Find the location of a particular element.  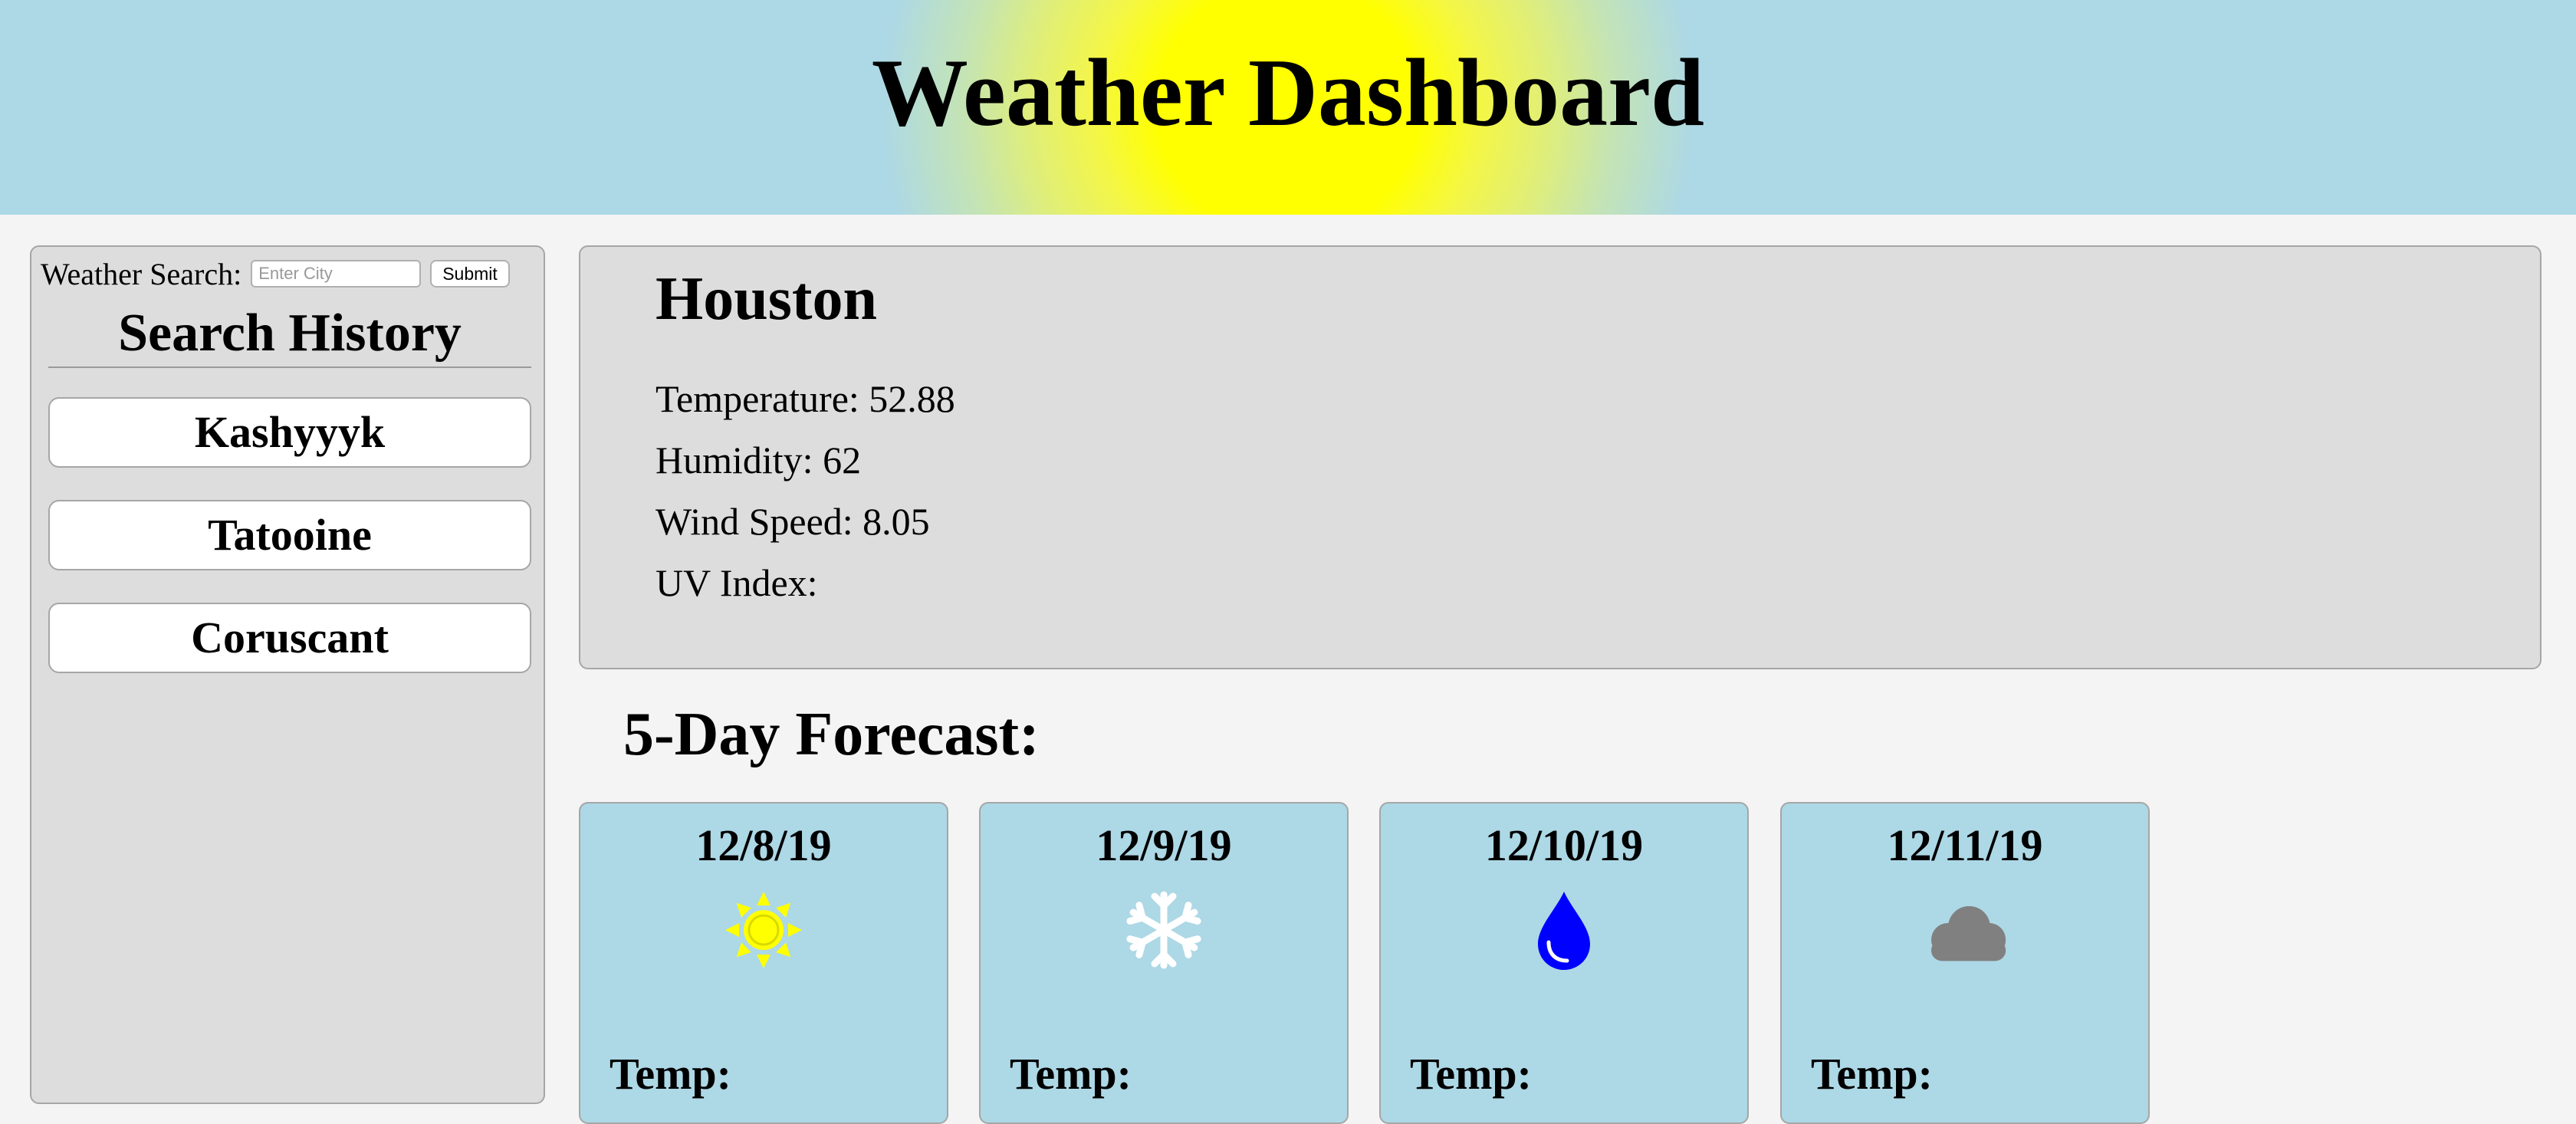

forecast-date: 12/8/19 is located at coordinates (764, 845).